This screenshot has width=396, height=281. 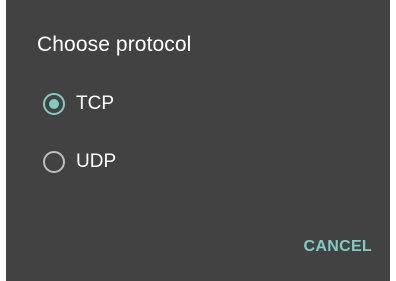 What do you see at coordinates (96, 161) in the screenshot?
I see `option-label-udp: UDP` at bounding box center [96, 161].